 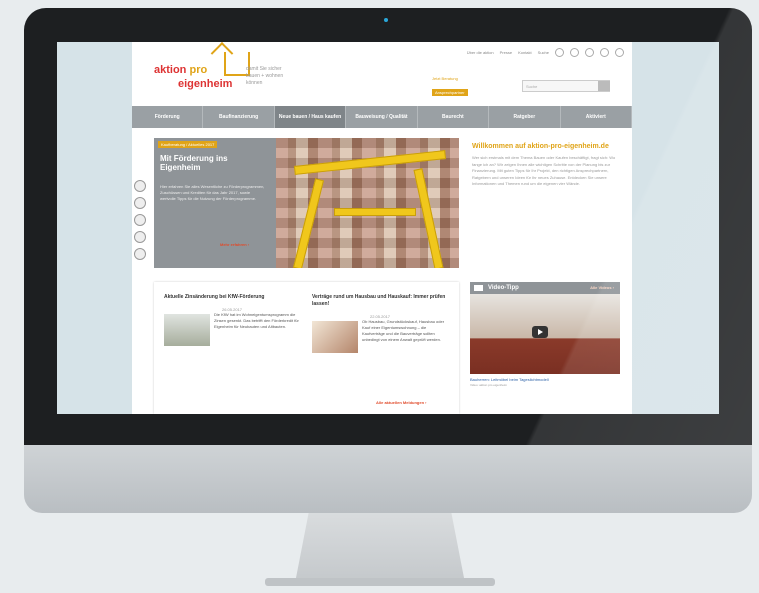 What do you see at coordinates (380, 548) in the screenshot?
I see `monitor-stand` at bounding box center [380, 548].